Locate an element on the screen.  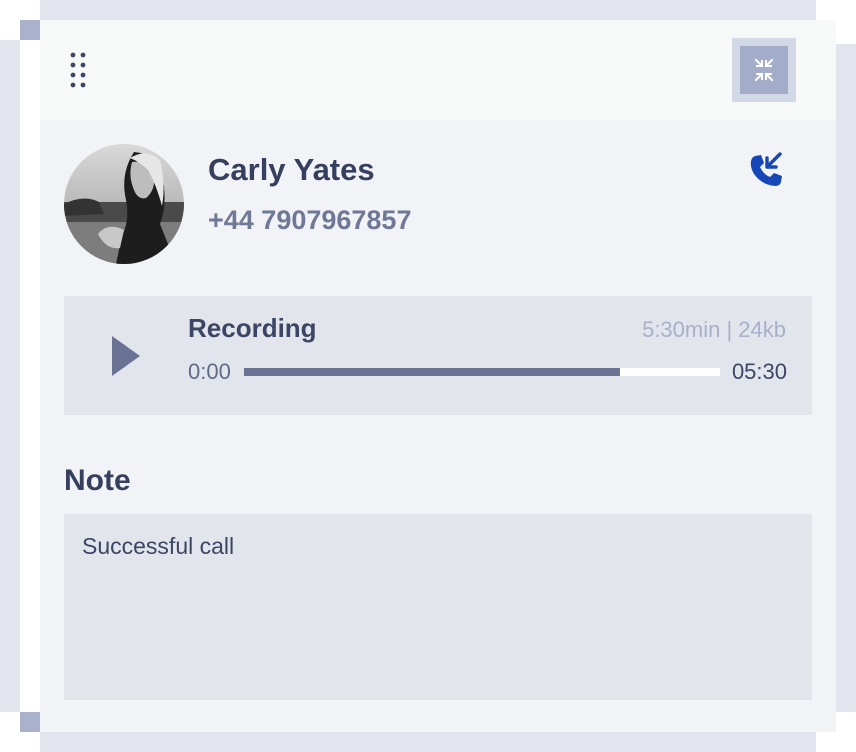
time-total: 05:30 is located at coordinates (759, 371).